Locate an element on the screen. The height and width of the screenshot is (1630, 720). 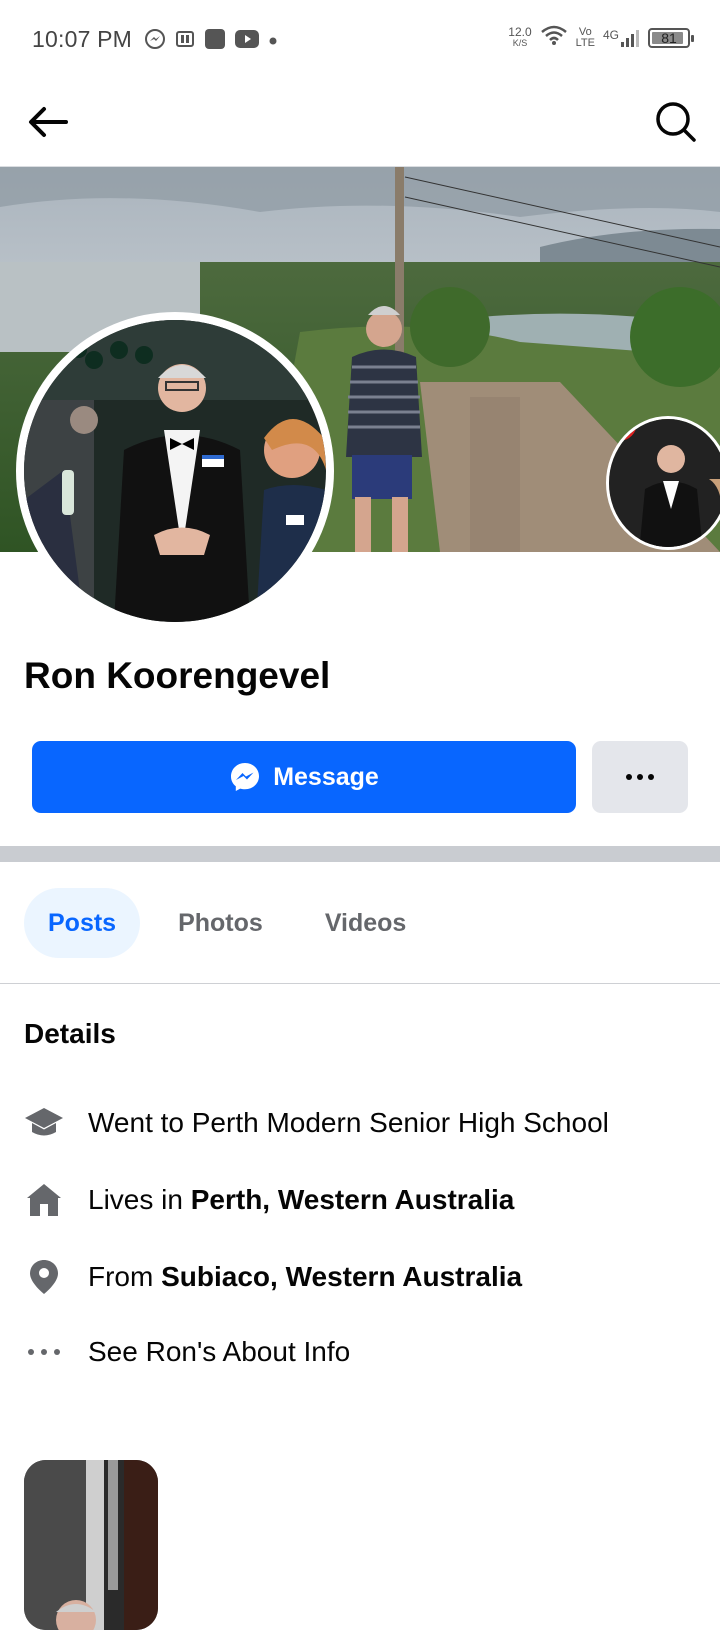
about-info-link: See Ron's About Info is located at coordinates (219, 1352).